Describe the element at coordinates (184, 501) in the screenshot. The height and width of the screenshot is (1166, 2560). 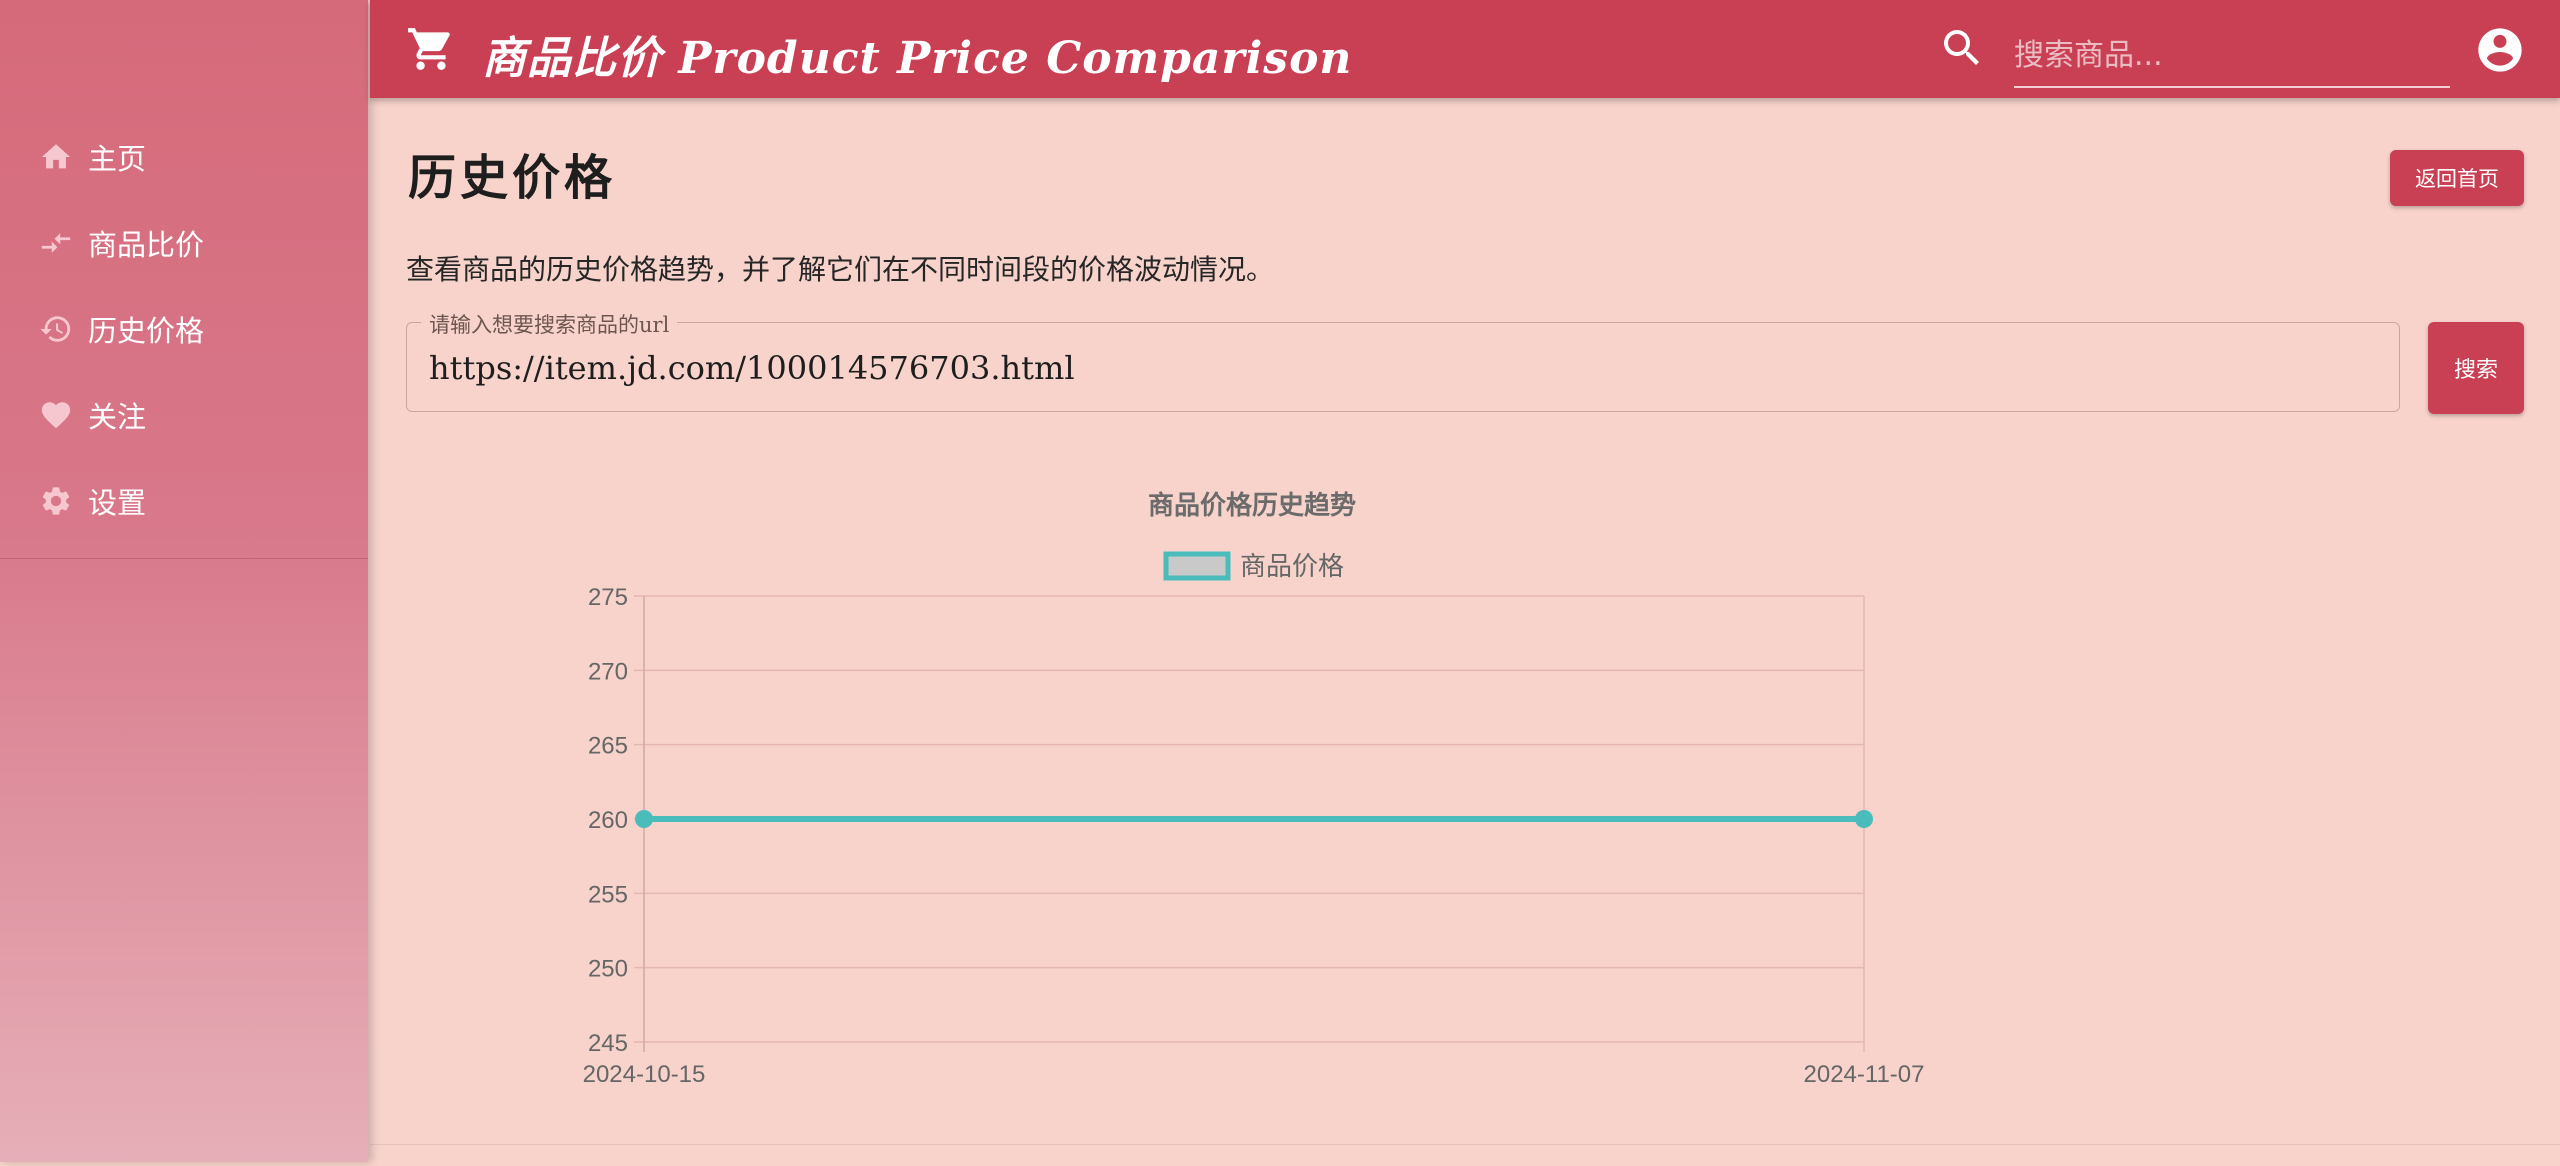
I see `sidebar-item-settings: 设置` at that location.